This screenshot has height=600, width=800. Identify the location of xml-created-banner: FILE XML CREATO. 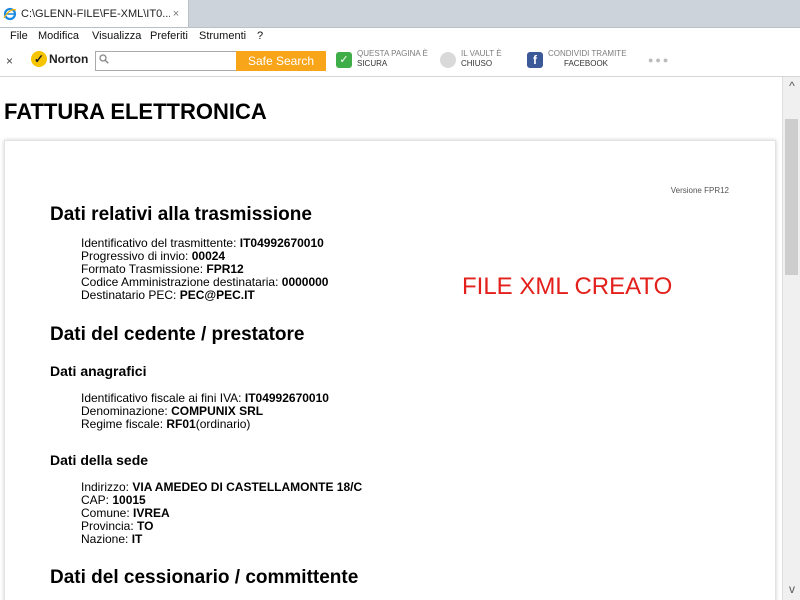
(567, 286).